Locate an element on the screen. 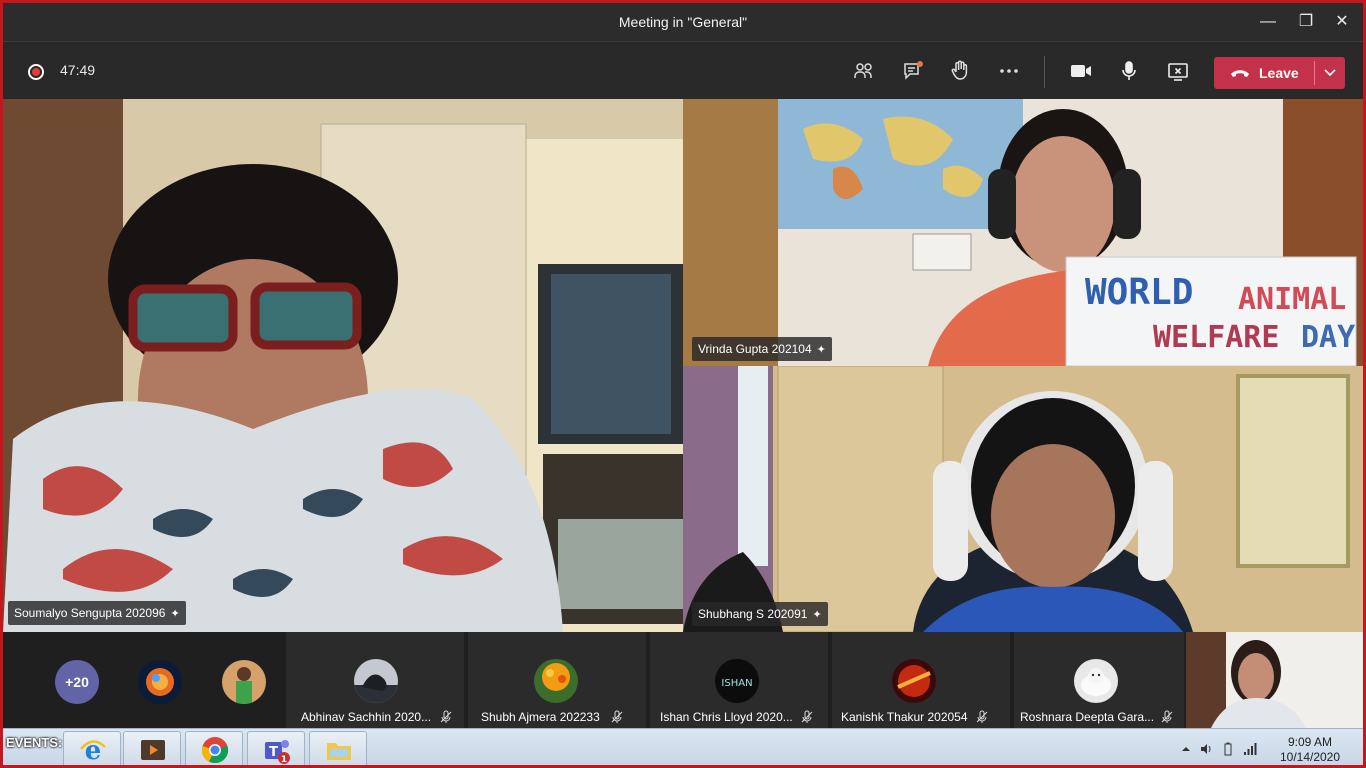  recording-icon is located at coordinates (36, 72).